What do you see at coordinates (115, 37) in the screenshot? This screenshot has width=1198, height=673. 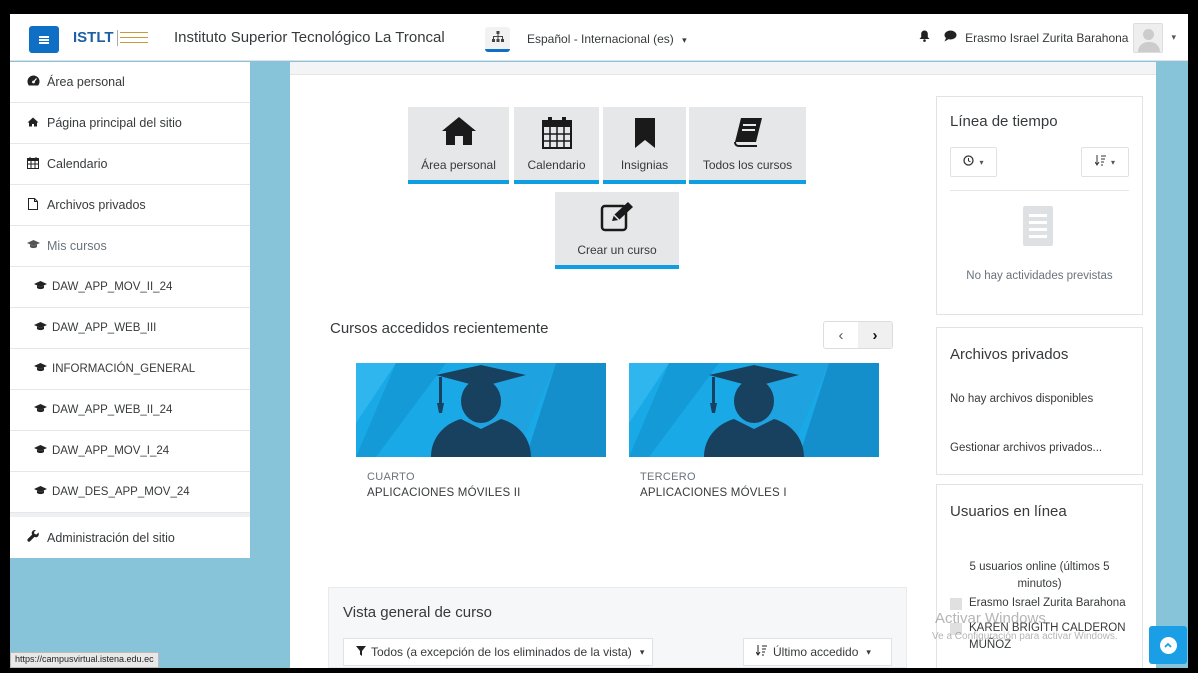 I see `site-logo: ISTLT` at bounding box center [115, 37].